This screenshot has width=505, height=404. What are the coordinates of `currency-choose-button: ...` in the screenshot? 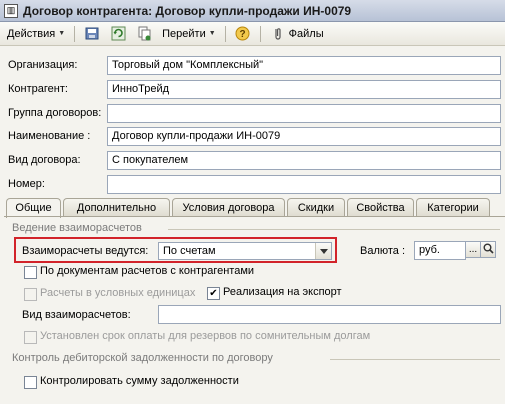 It's located at (473, 249).